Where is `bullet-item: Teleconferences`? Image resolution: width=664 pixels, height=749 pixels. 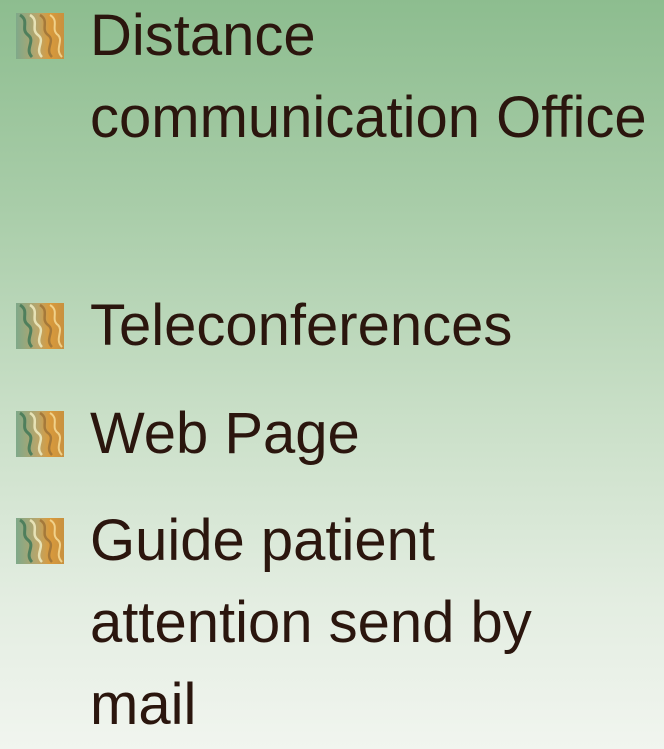
bullet-item: Teleconferences is located at coordinates (325, 326).